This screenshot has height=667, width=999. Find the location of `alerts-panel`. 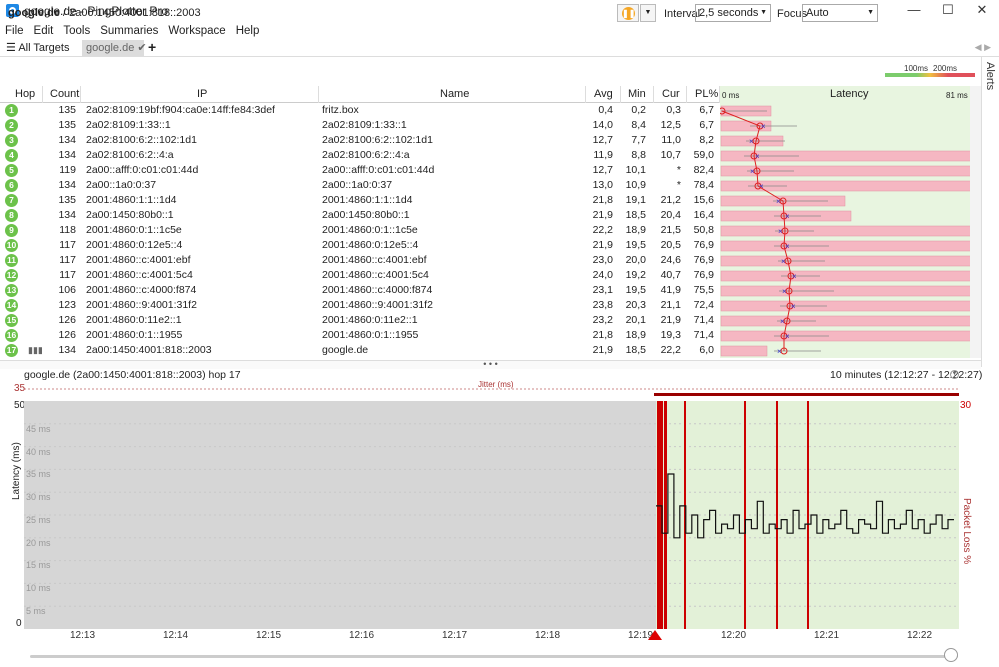

alerts-panel is located at coordinates (990, 212).